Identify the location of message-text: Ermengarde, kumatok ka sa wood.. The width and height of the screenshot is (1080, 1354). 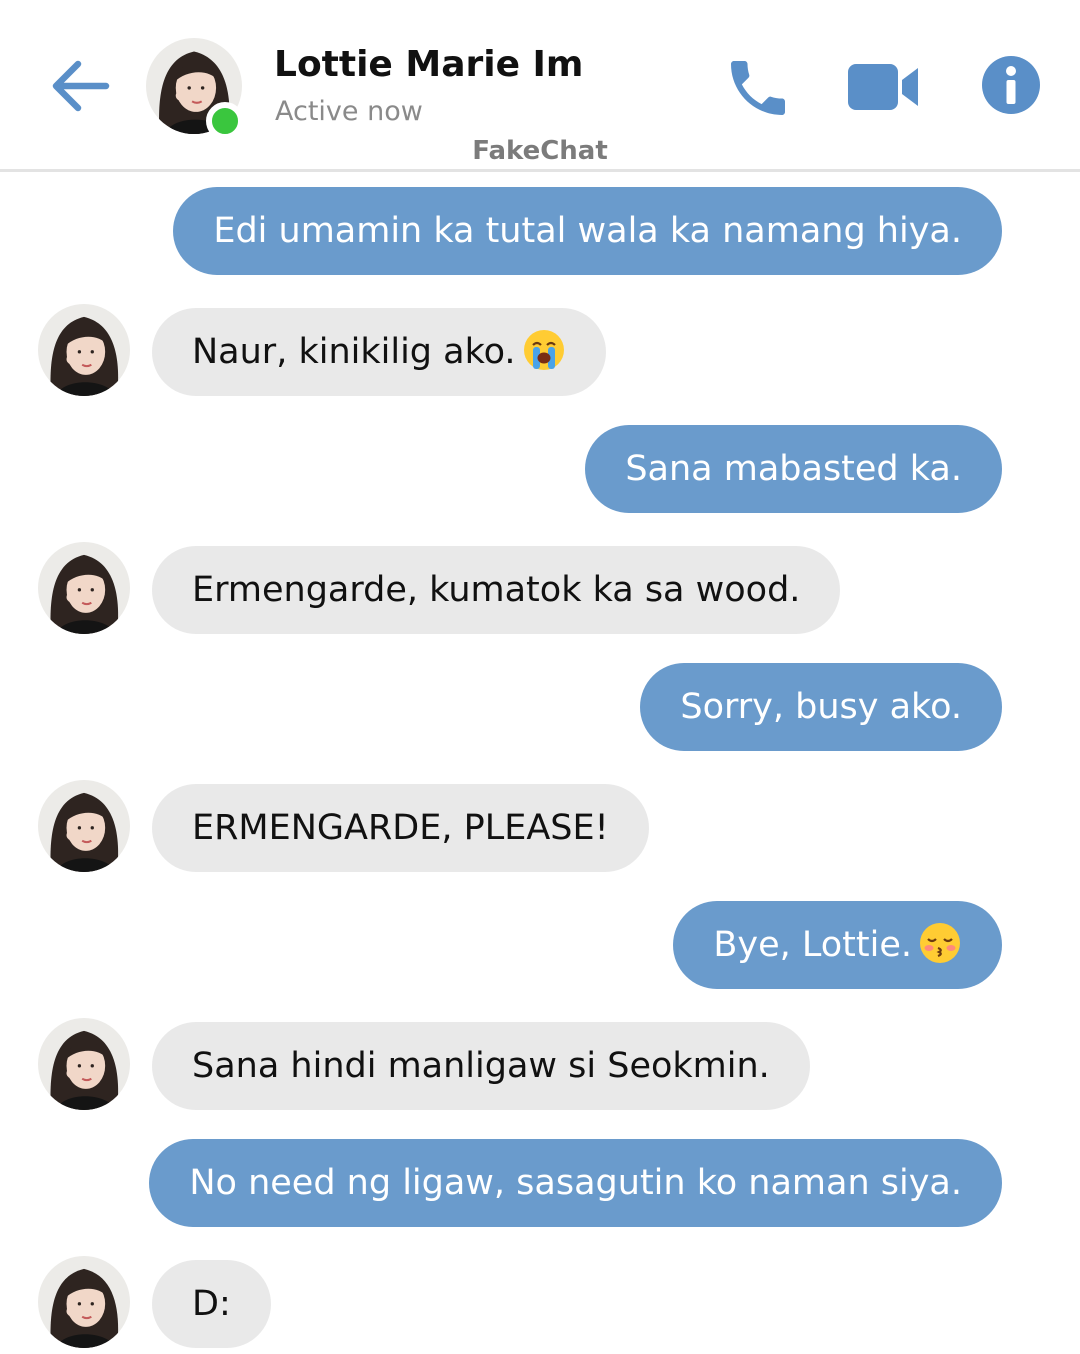
(496, 590).